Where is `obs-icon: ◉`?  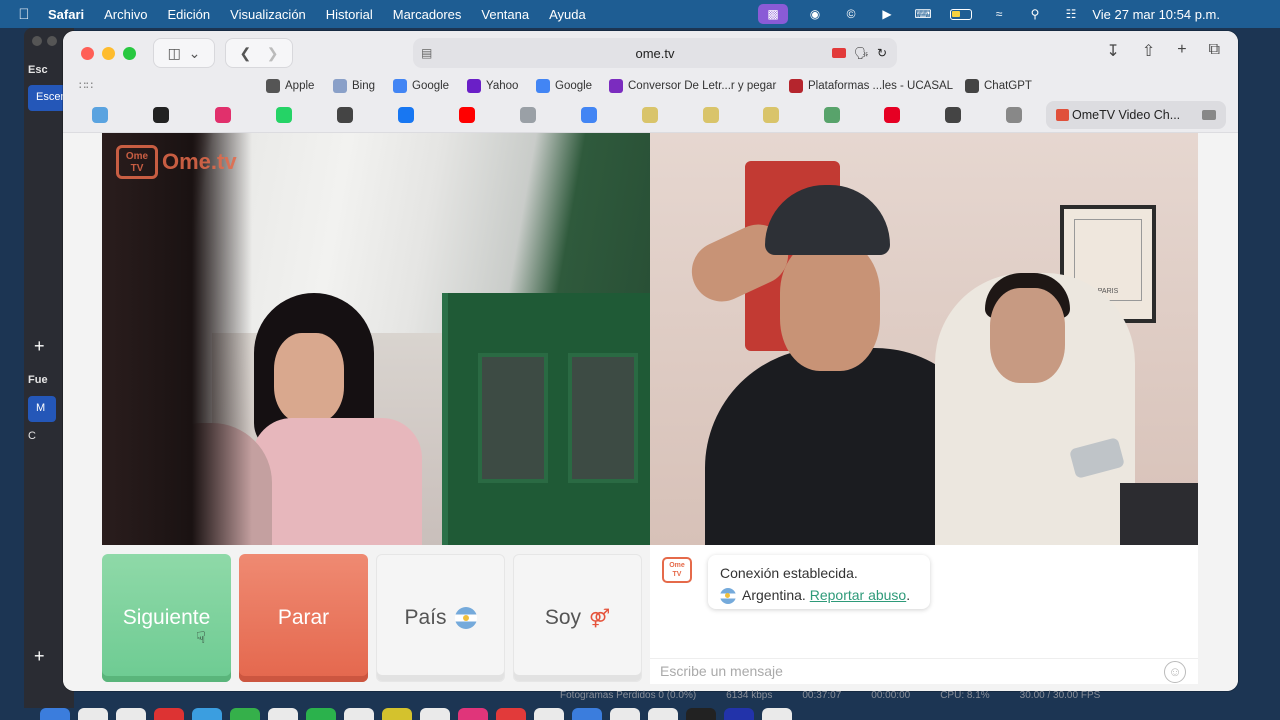
obs-icon: ◉ is located at coordinates (815, 14).